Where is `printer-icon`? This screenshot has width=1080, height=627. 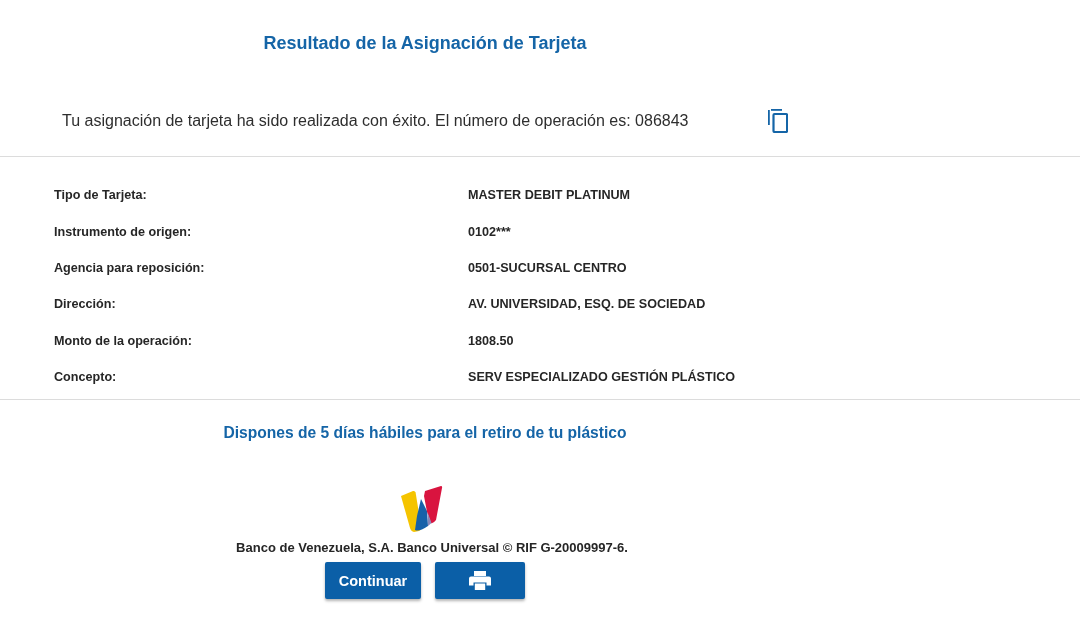
printer-icon is located at coordinates (480, 581).